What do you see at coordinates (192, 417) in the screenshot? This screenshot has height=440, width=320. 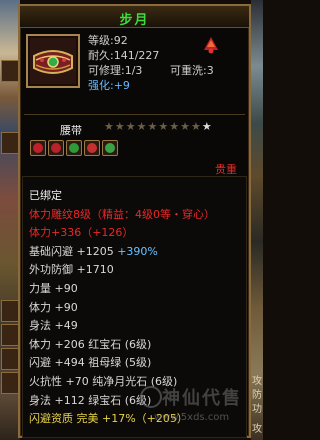 I see `watermark-url: www.5xds.com` at bounding box center [192, 417].